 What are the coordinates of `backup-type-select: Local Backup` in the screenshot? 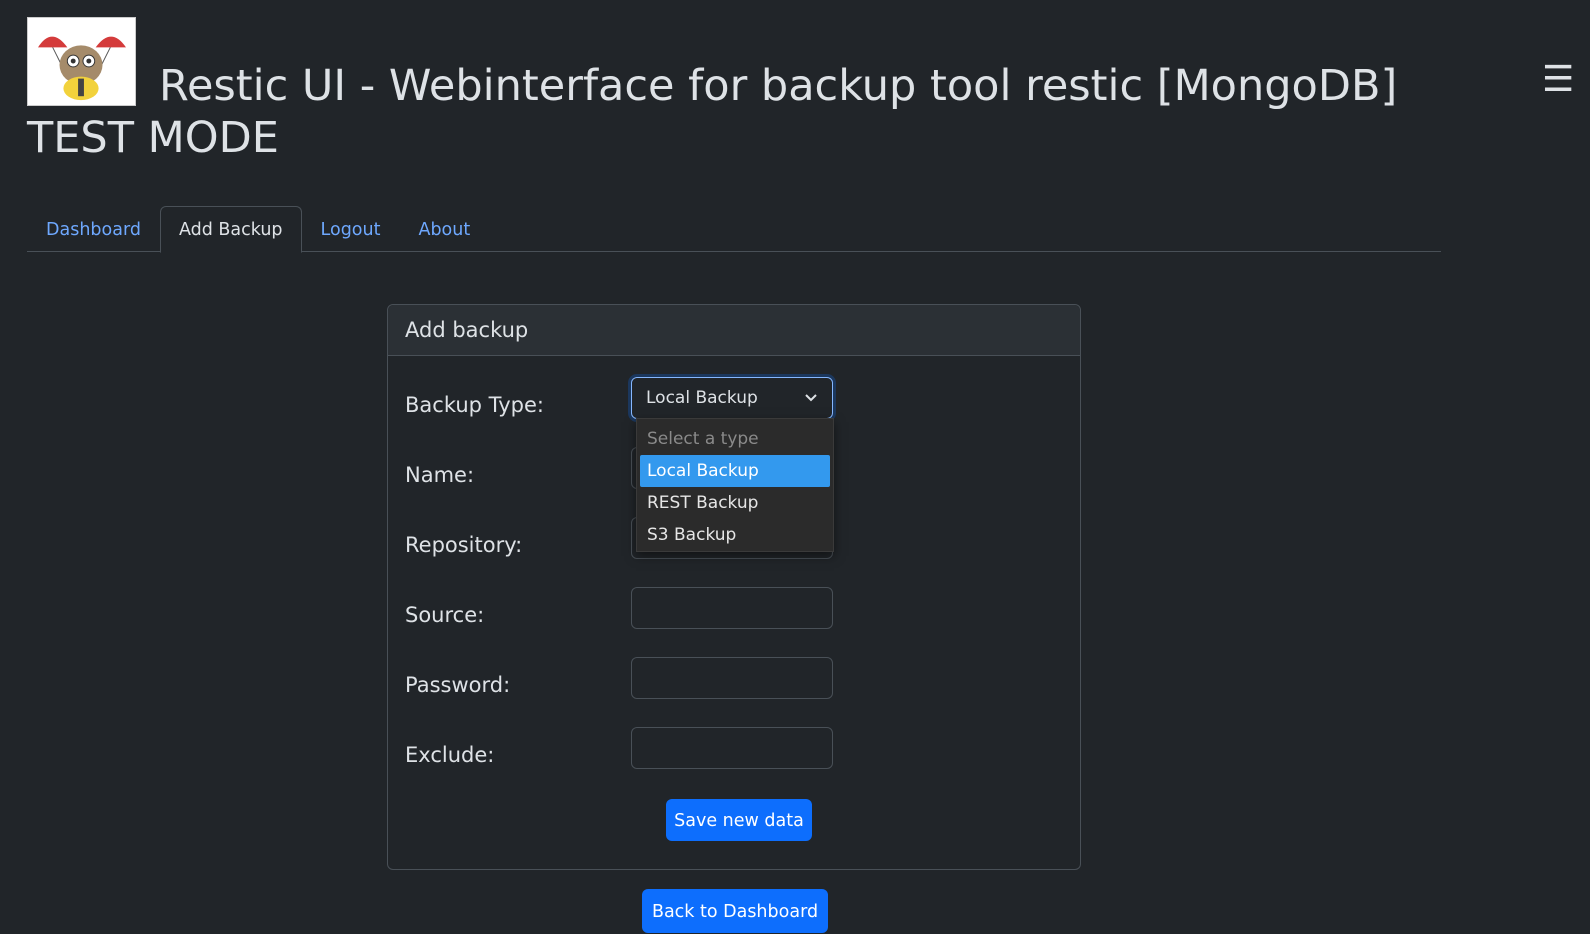 It's located at (732, 398).